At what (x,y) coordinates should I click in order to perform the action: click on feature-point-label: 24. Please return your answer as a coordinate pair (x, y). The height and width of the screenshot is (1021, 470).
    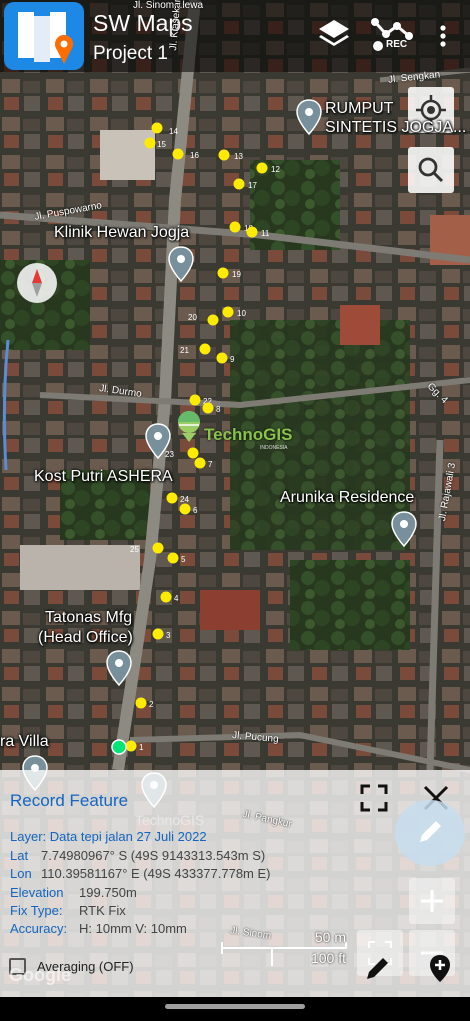
    Looking at the image, I should click on (184, 499).